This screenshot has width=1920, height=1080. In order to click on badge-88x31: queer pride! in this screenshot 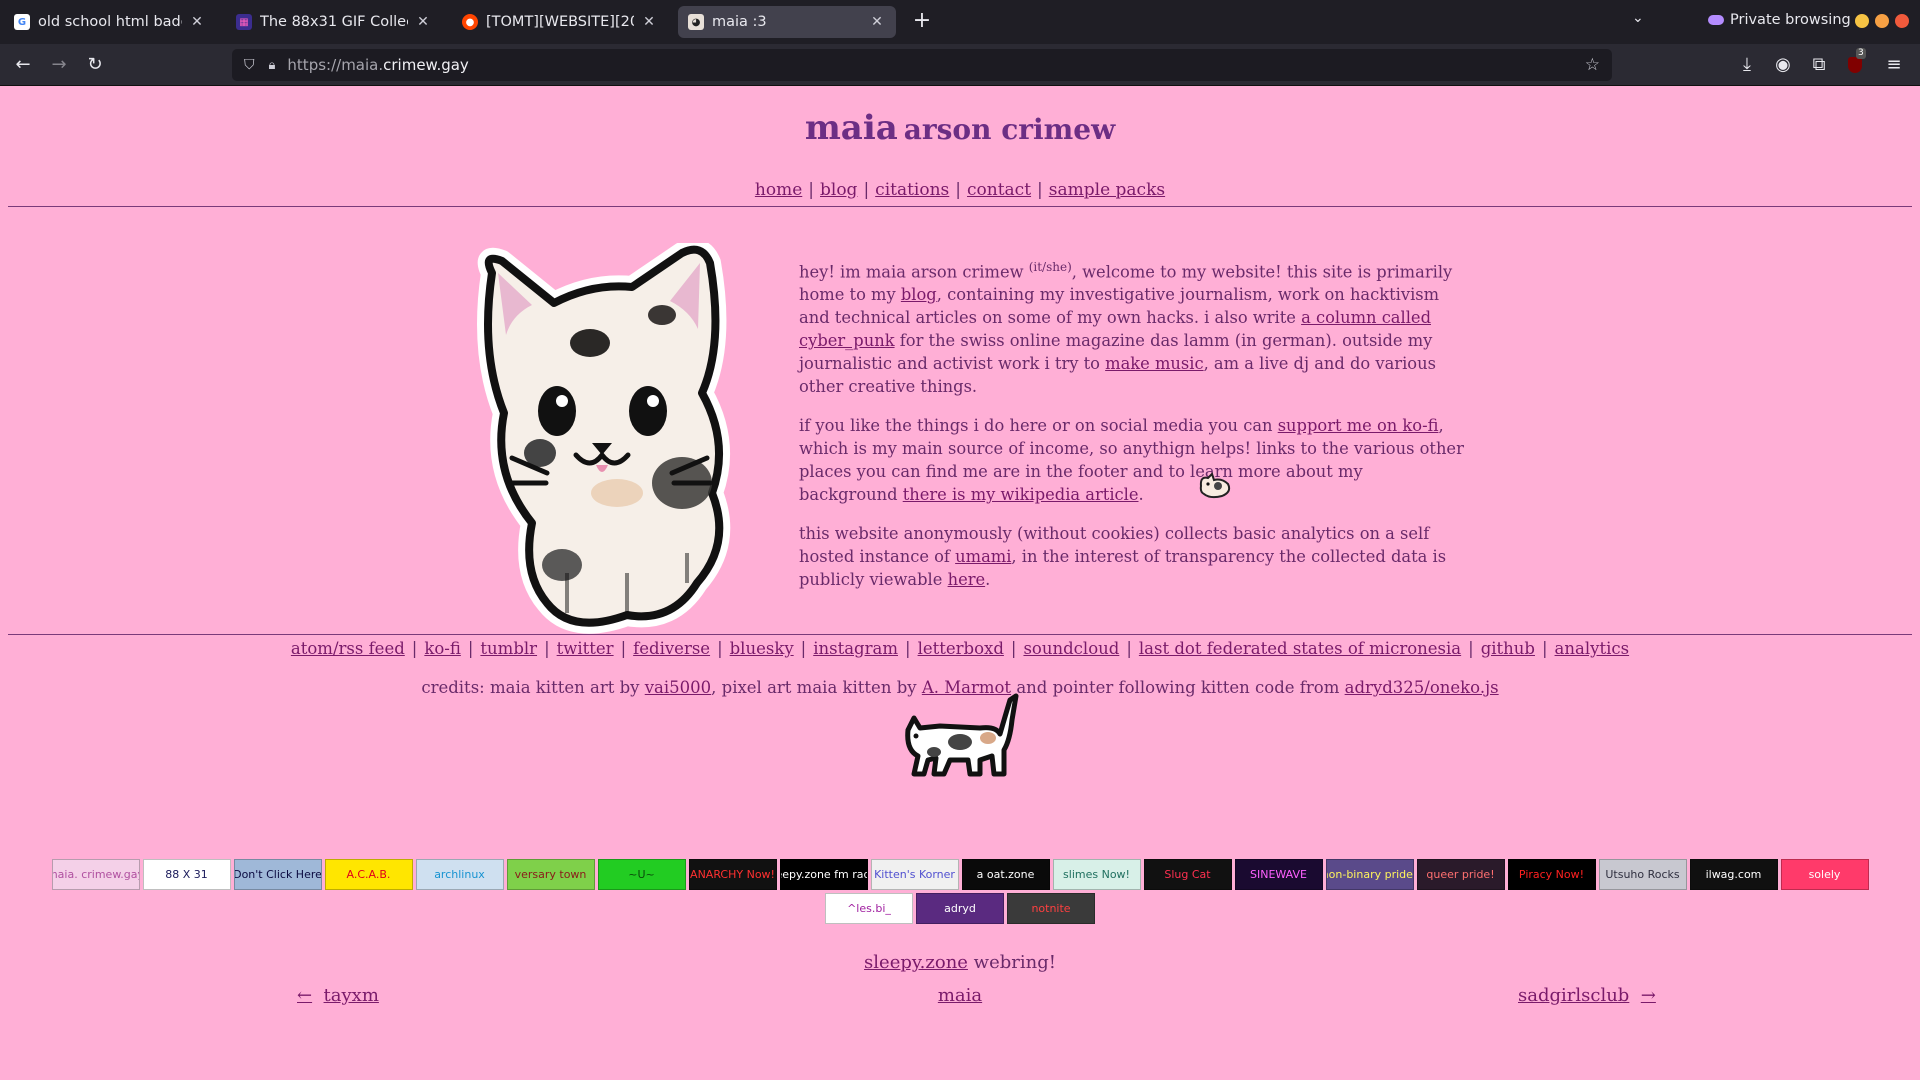, I will do `click(1460, 874)`.